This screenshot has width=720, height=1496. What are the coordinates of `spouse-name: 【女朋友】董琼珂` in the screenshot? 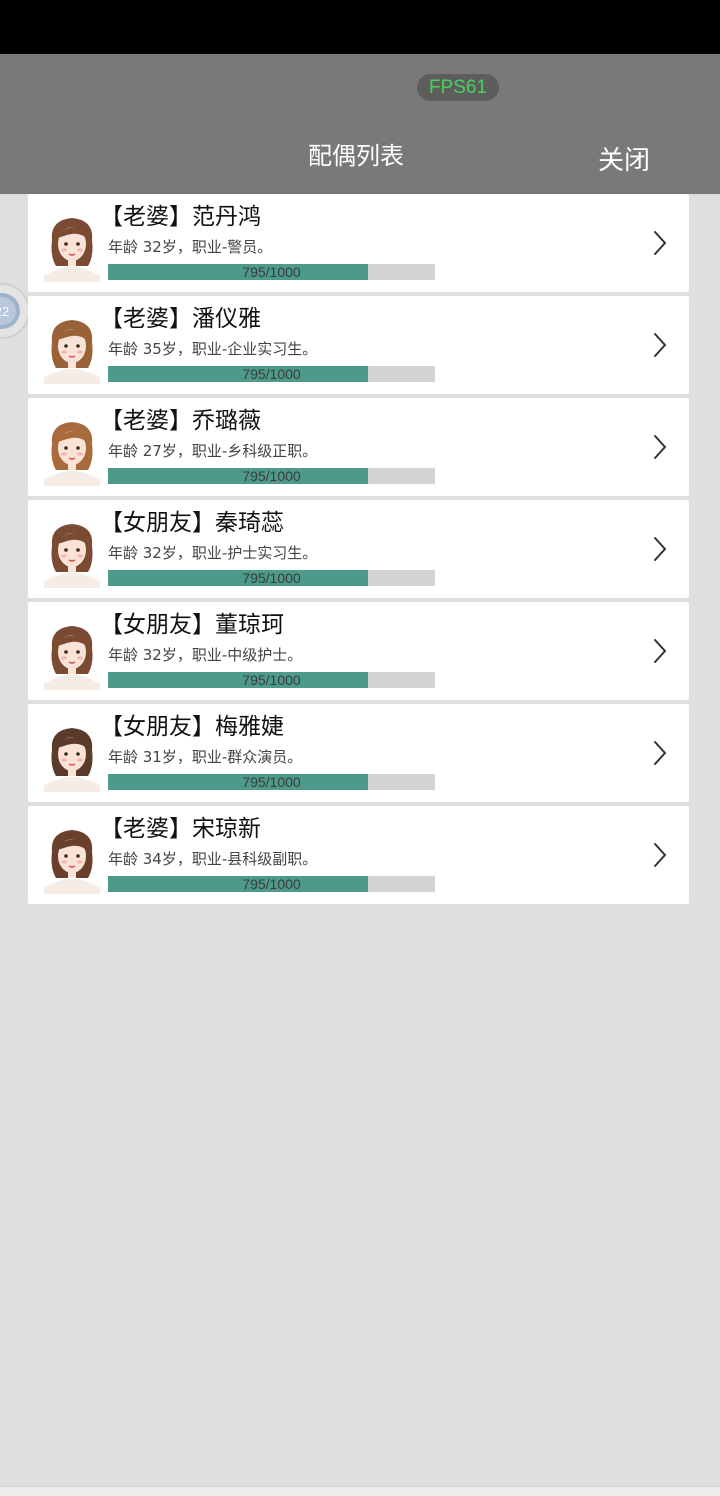 It's located at (192, 625).